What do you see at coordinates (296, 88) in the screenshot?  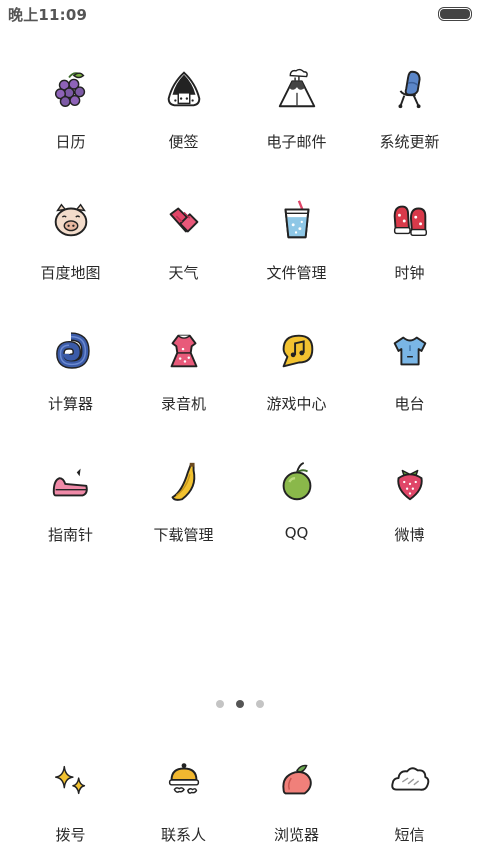 I see `volcano-icon` at bounding box center [296, 88].